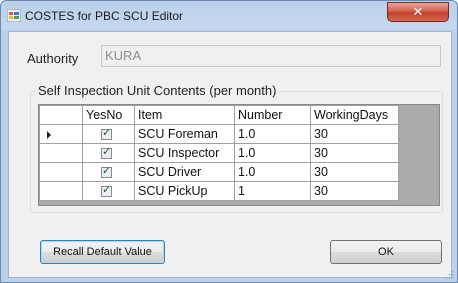  What do you see at coordinates (49, 134) in the screenshot?
I see `current-row-arrow-icon` at bounding box center [49, 134].